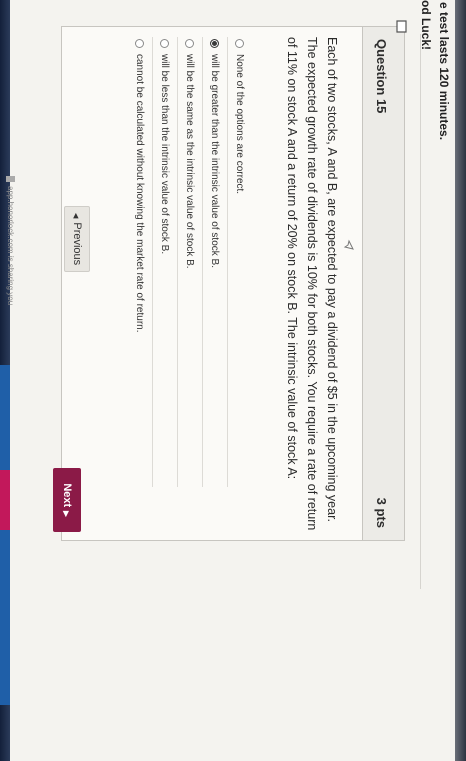 This screenshot has width=466, height=761. What do you see at coordinates (400, 26) in the screenshot?
I see `flag-icon` at bounding box center [400, 26].